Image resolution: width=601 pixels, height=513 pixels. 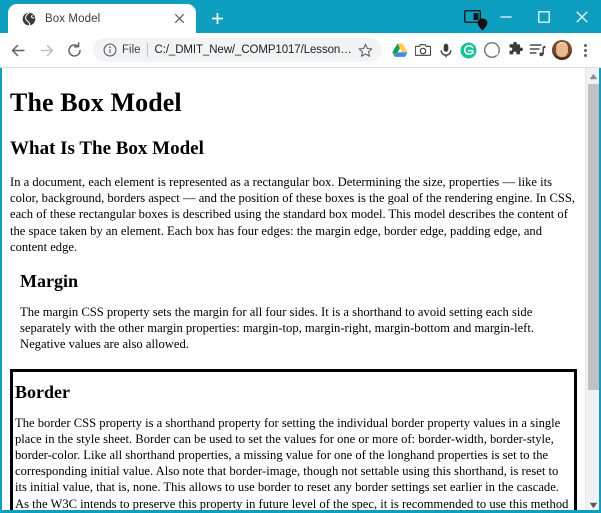 What do you see at coordinates (131, 50) in the screenshot?
I see `url-scheme-label: File` at bounding box center [131, 50].